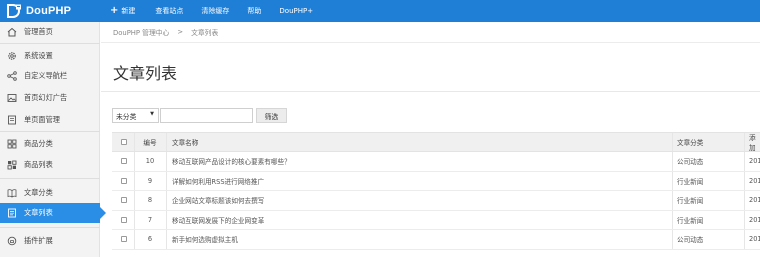  Describe the element at coordinates (436, 220) in the screenshot. I see `table-row: 7 移动互联网发展下的企业网变革 行业新闻 2013` at that location.